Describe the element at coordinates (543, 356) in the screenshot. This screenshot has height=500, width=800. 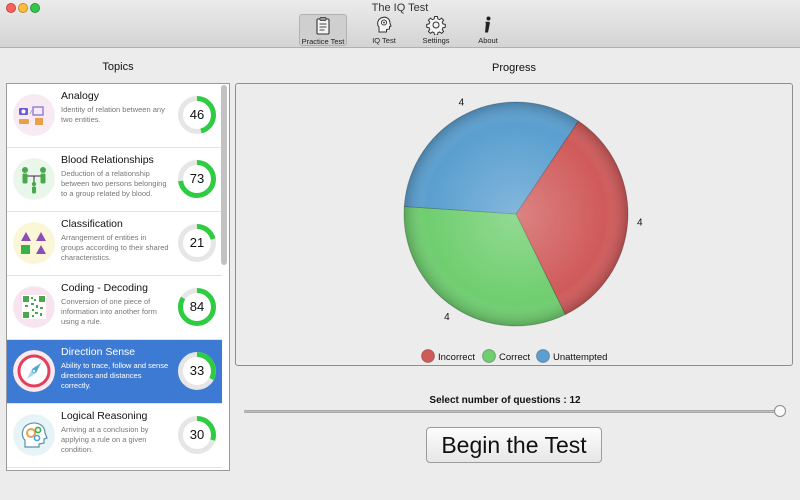
I see `legend-swatch-unattempted` at that location.